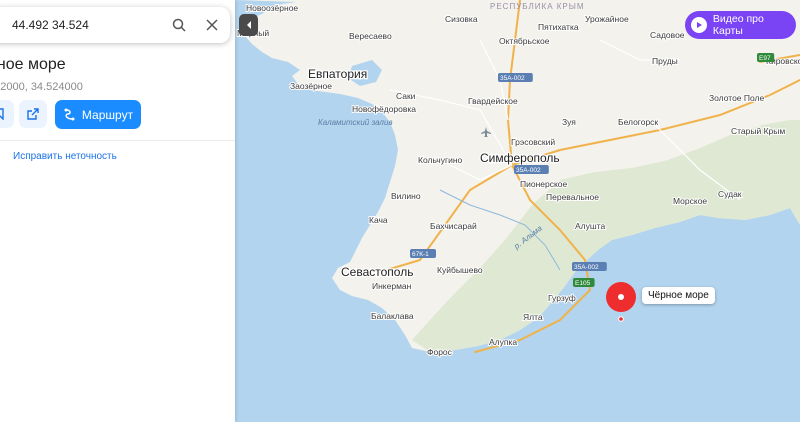 The width and height of the screenshot is (800, 422). Describe the element at coordinates (758, 131) in the screenshot. I see `town-label: Старый Крым` at that location.